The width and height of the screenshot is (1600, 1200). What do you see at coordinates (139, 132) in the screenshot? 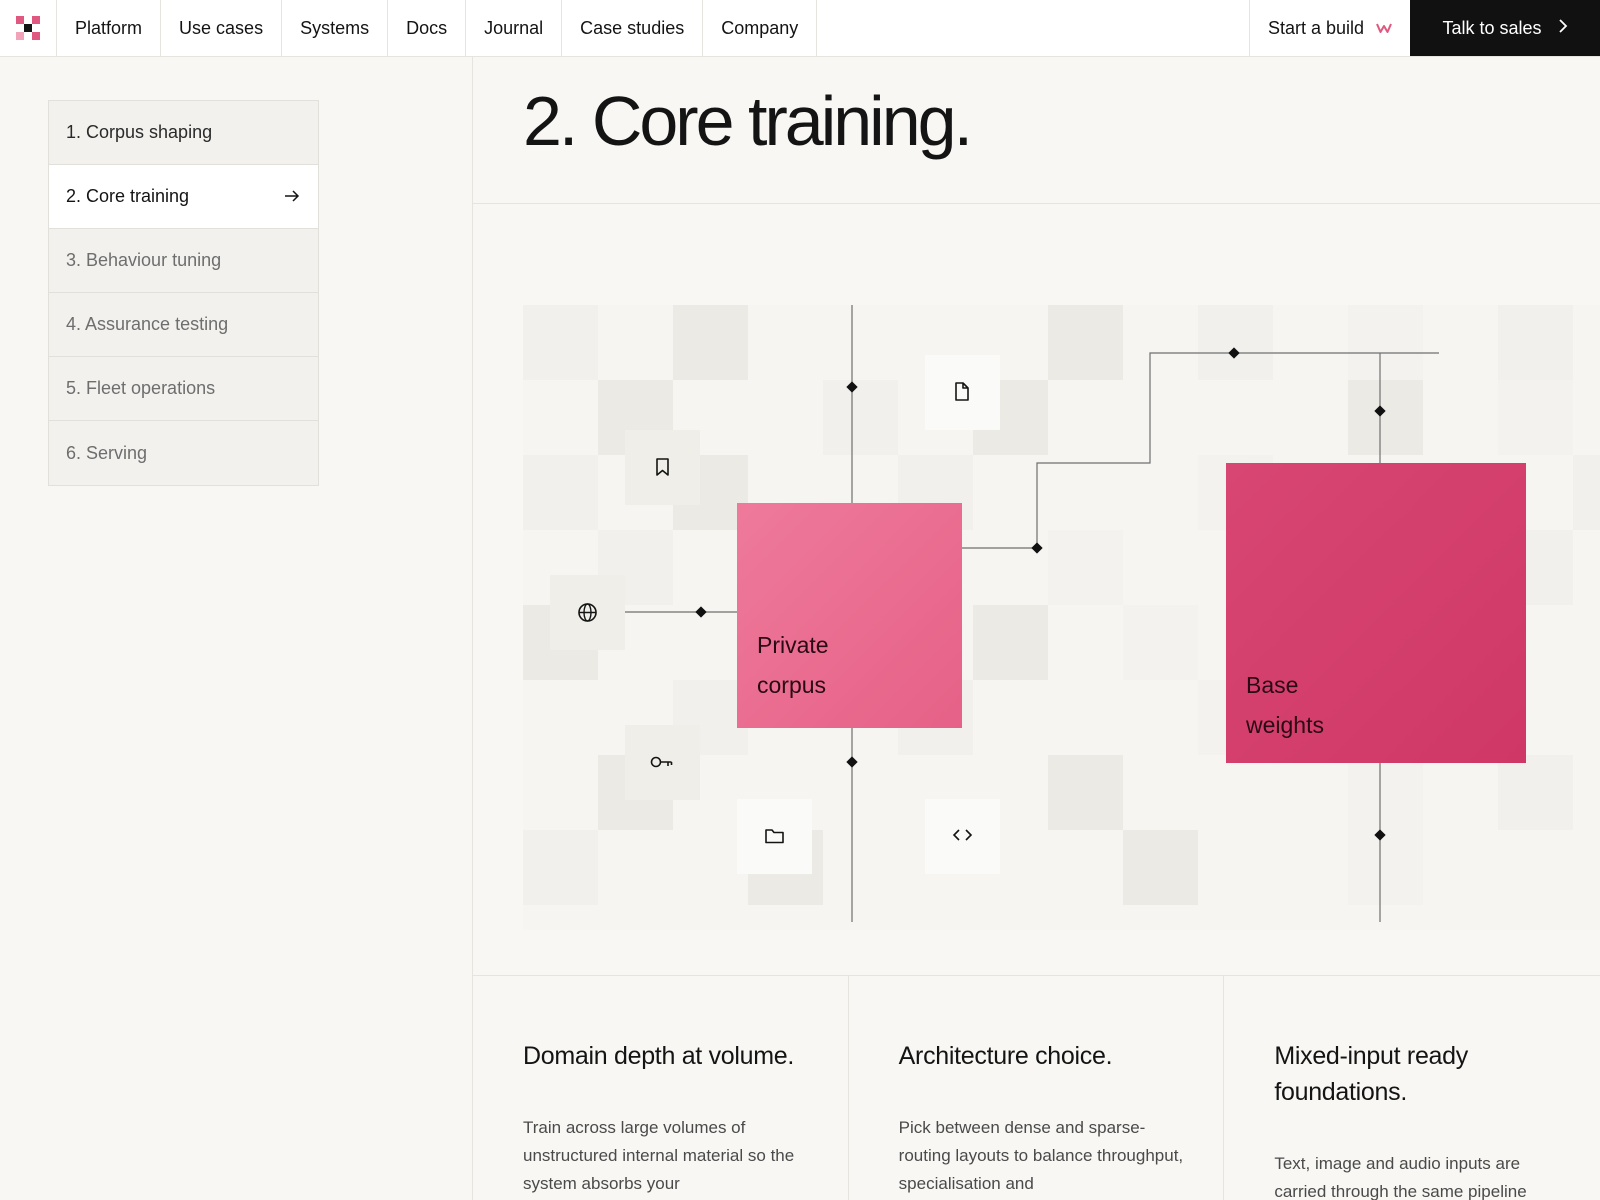
I see `step-label: 1. Corpus shaping` at bounding box center [139, 132].